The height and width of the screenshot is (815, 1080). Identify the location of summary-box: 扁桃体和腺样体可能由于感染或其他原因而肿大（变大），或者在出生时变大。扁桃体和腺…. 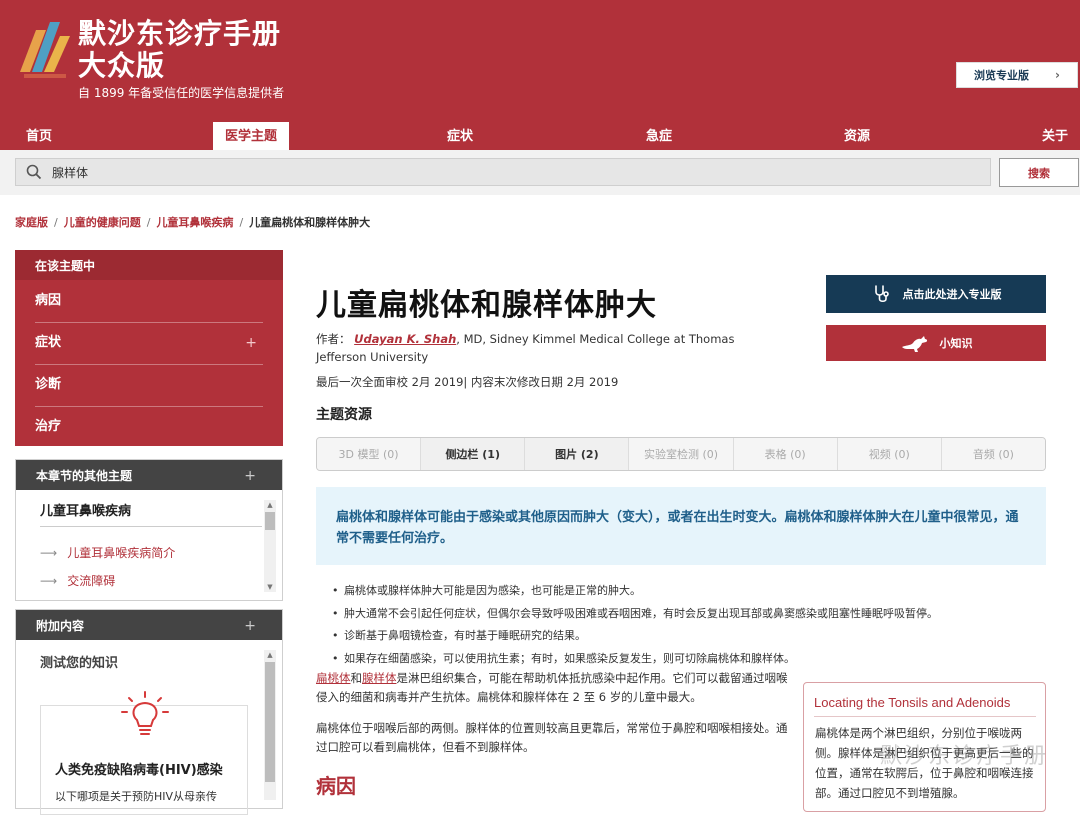
(681, 526).